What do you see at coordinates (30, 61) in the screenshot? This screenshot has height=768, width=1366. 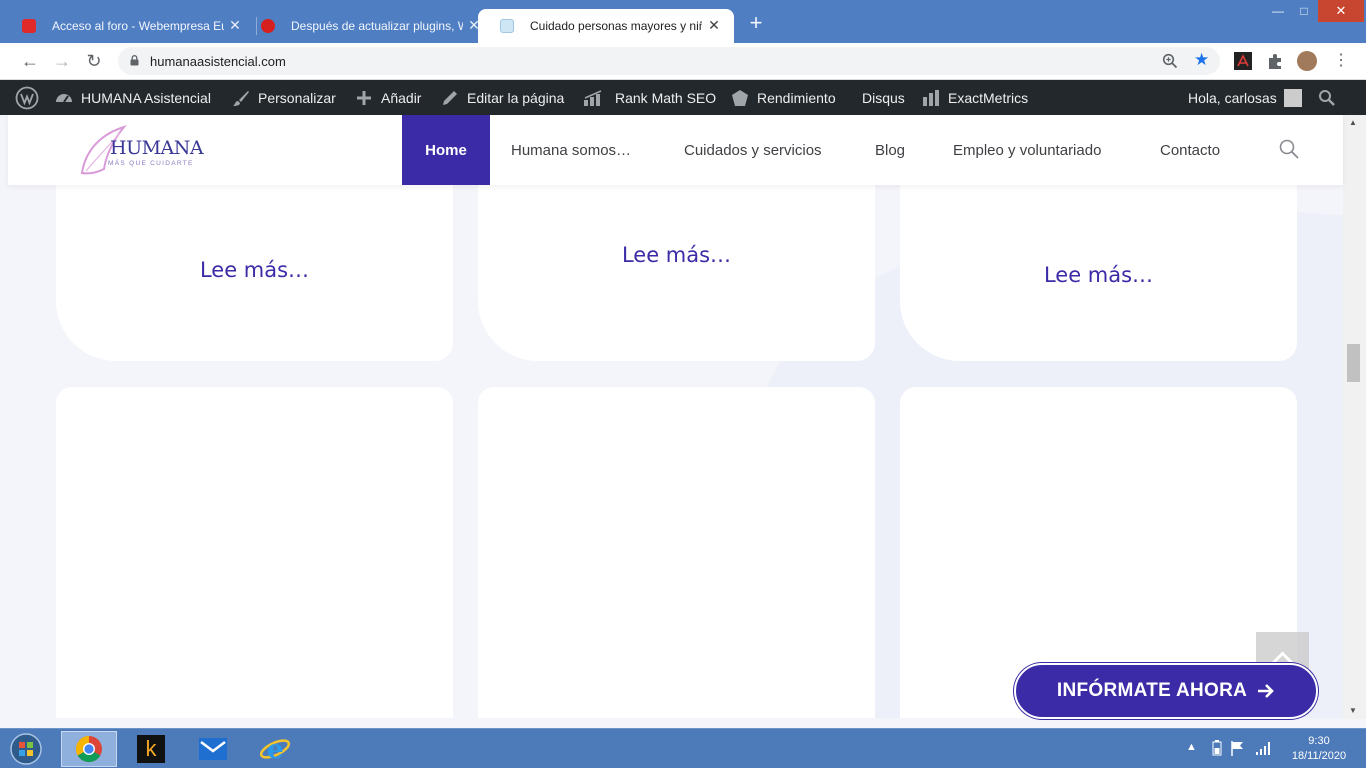 I see `back-icon: ←` at bounding box center [30, 61].